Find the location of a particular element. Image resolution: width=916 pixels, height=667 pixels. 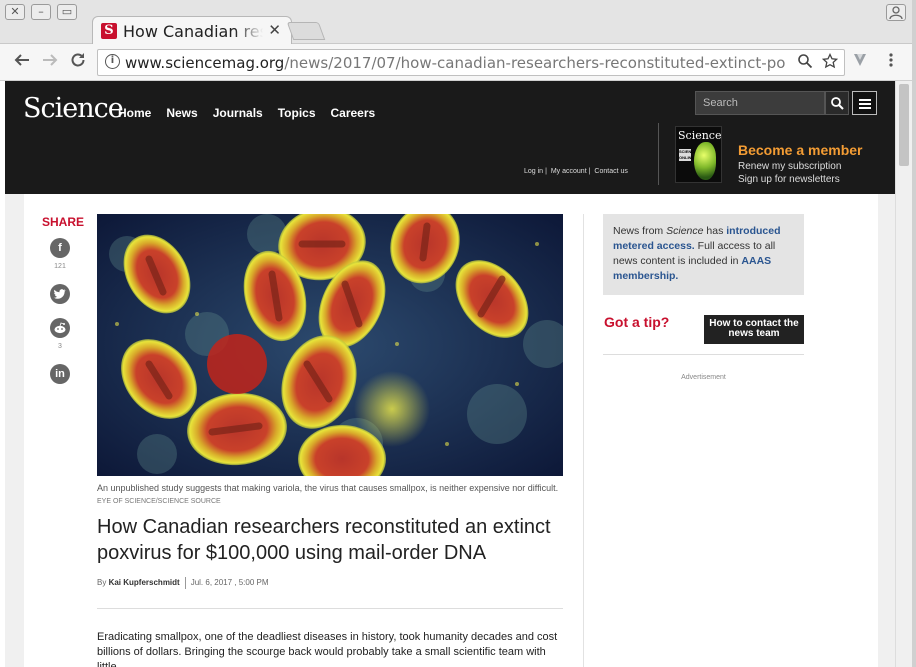

extension-icon is located at coordinates (860, 62).